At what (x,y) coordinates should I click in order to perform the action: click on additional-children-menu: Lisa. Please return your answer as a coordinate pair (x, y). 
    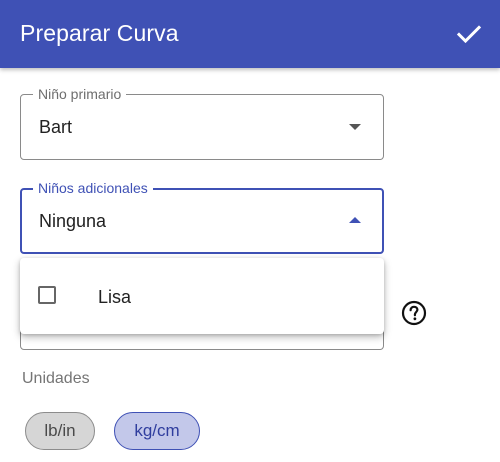
    Looking at the image, I should click on (202, 296).